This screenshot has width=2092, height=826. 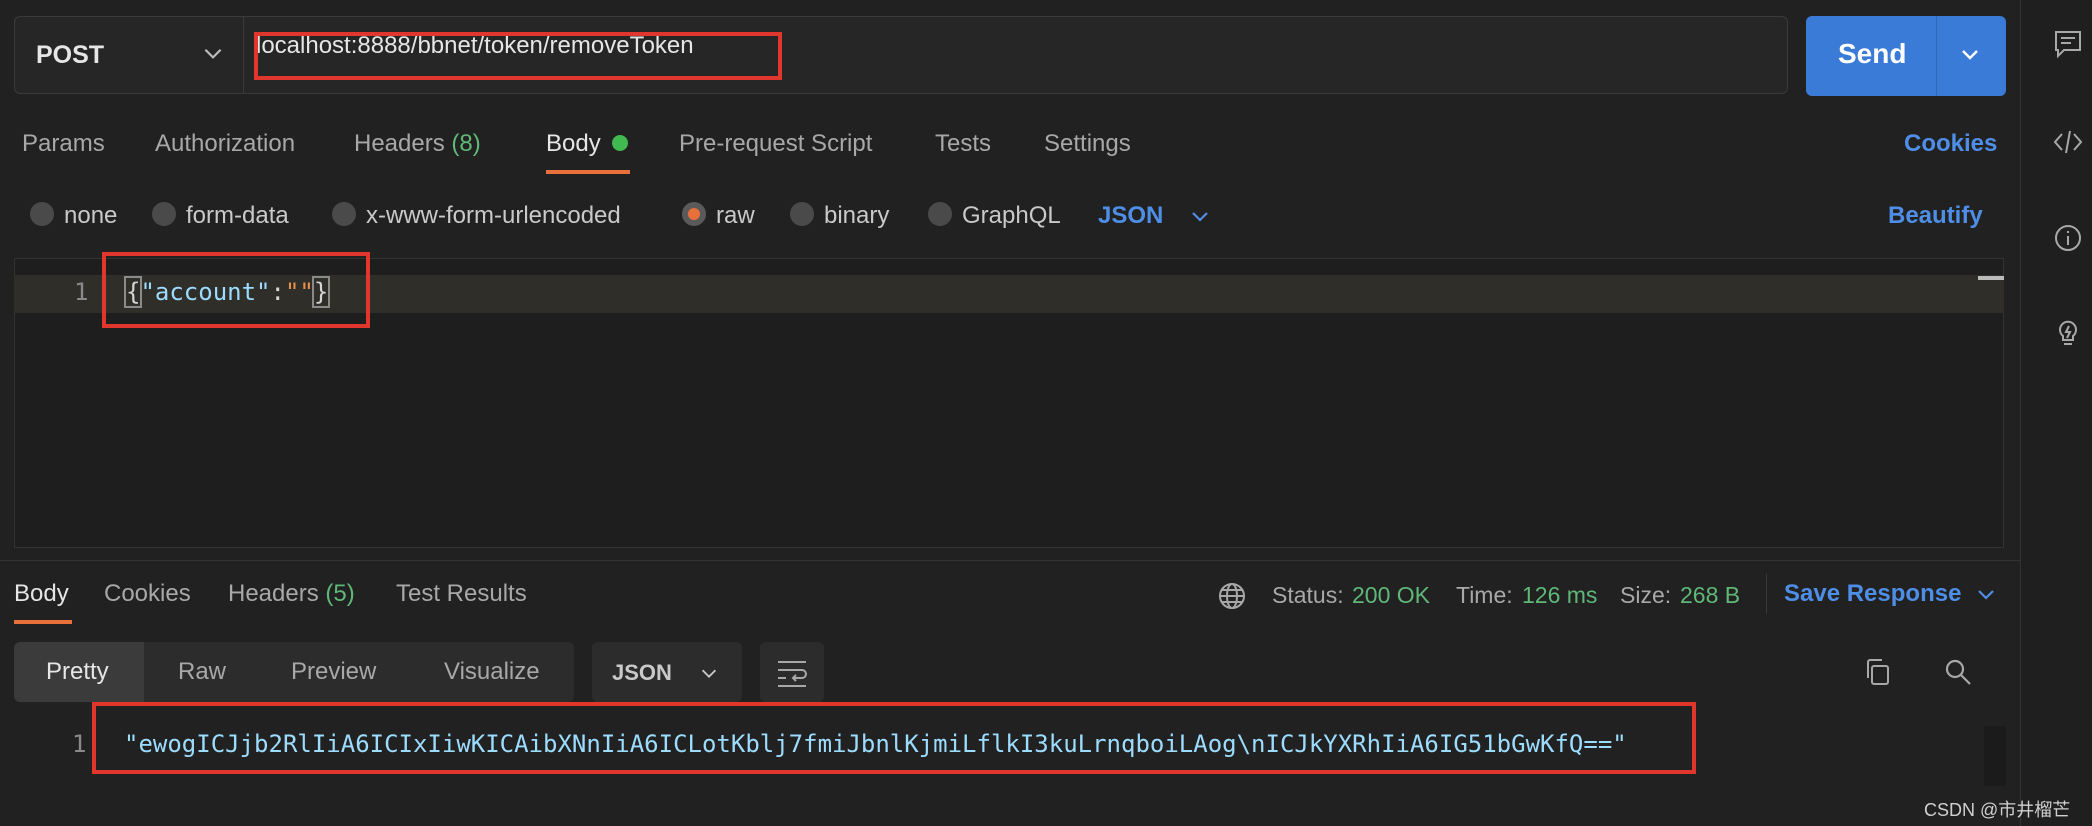 What do you see at coordinates (1011, 215) in the screenshot?
I see `radio-label-graphql: GraphQL` at bounding box center [1011, 215].